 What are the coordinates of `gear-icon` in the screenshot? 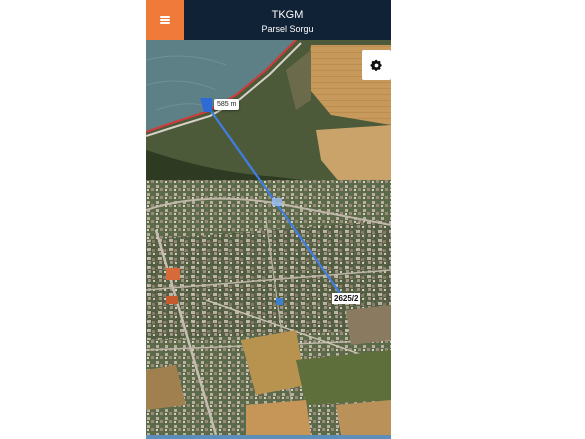 It's located at (376, 65).